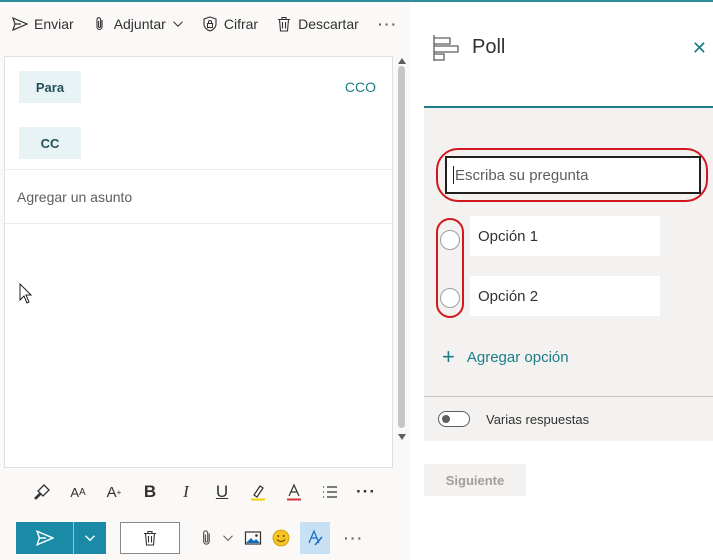  Describe the element at coordinates (446, 48) in the screenshot. I see `poll-icon` at that location.